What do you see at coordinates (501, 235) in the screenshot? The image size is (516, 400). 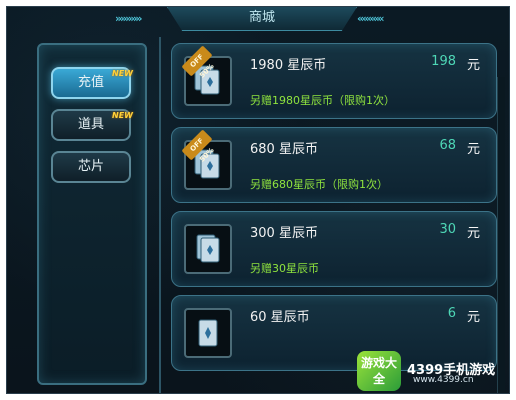 I see `scrollbar` at bounding box center [501, 235].